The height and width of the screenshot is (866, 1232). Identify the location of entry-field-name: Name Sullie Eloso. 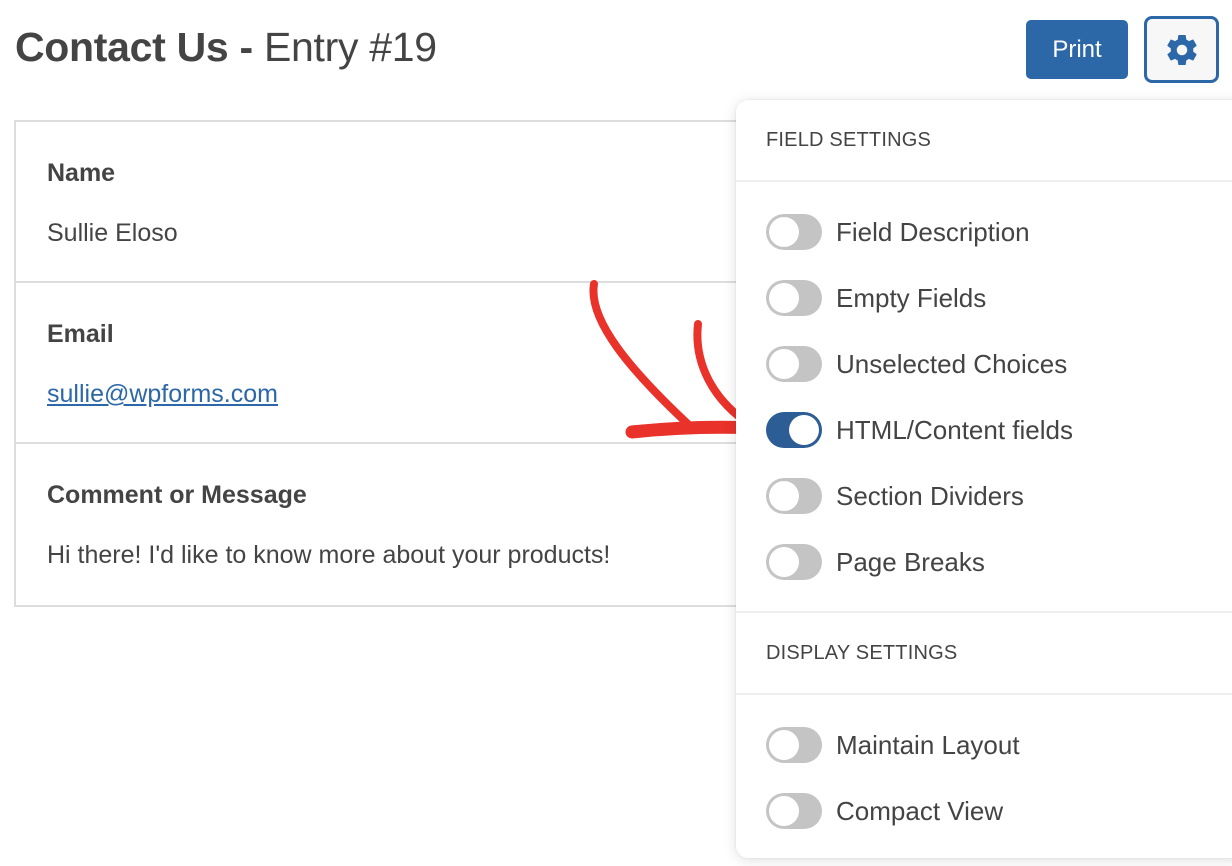
(394, 202).